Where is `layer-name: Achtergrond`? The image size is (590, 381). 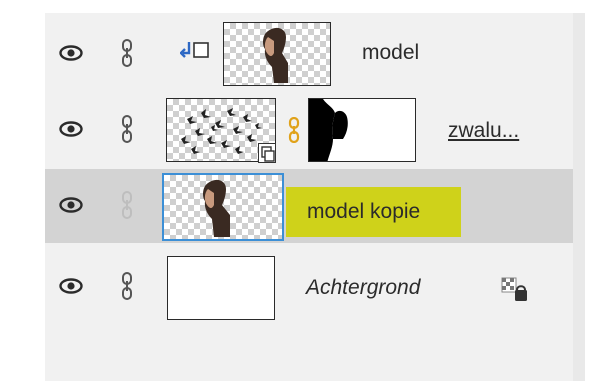
layer-name: Achtergrond is located at coordinates (363, 288).